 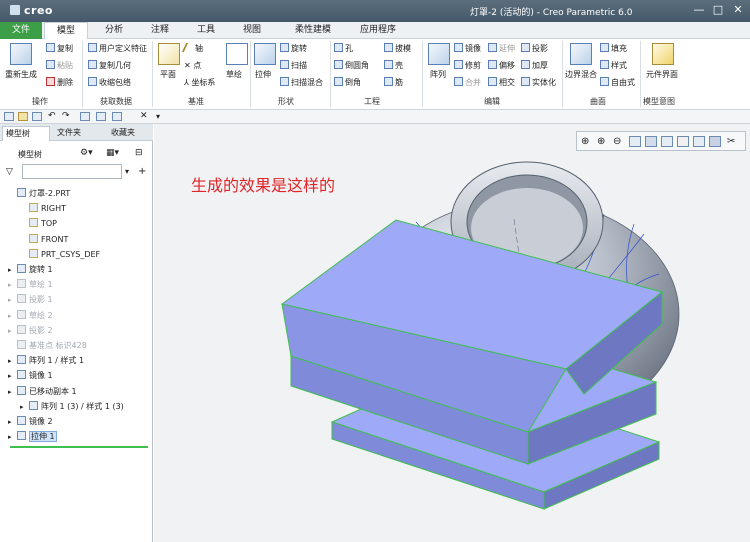 I want to click on group-datum: 基准, so click(x=196, y=101).